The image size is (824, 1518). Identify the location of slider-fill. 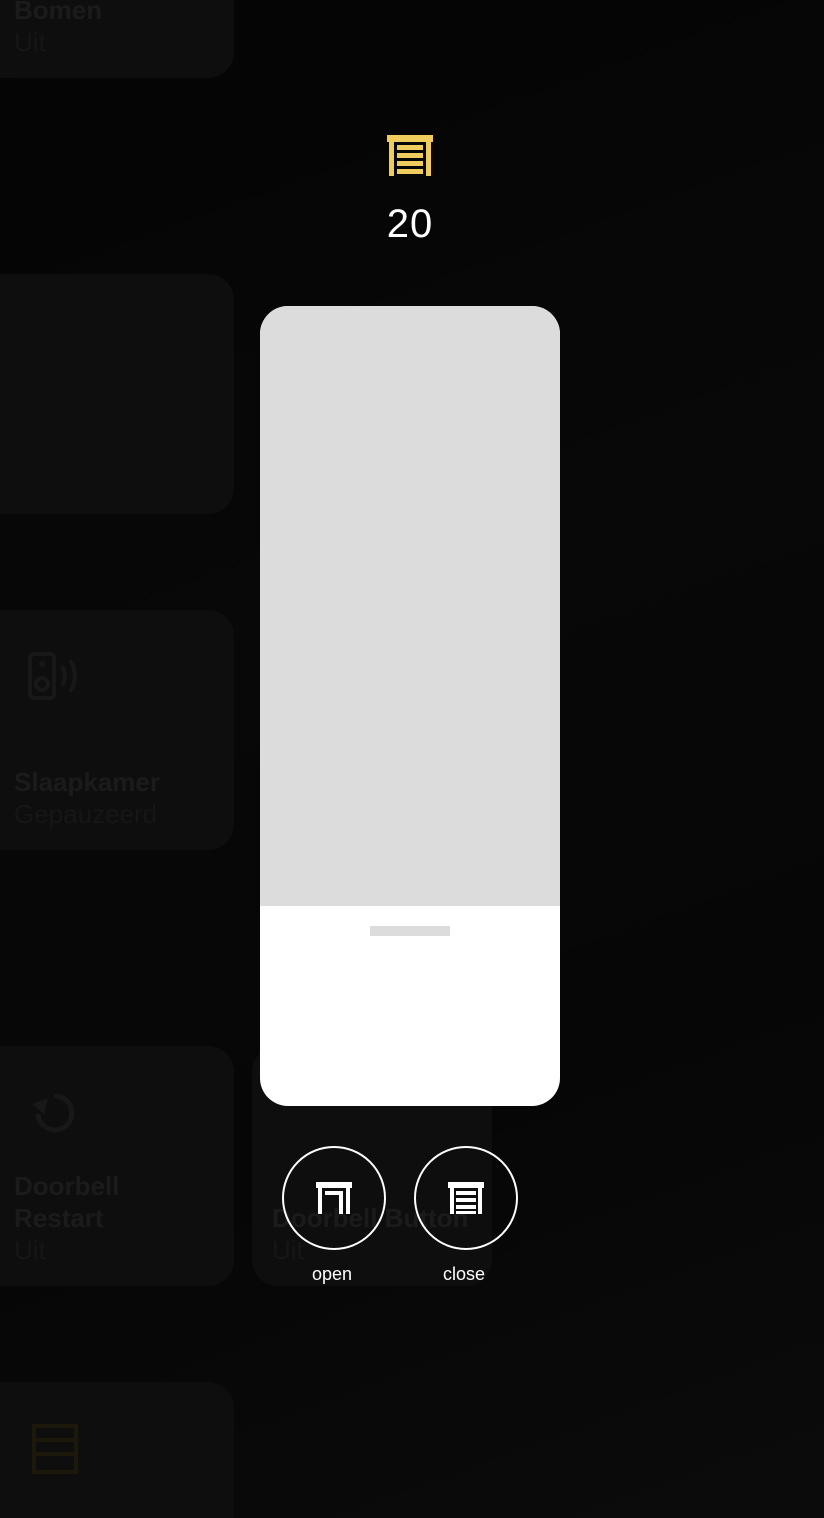
(410, 606).